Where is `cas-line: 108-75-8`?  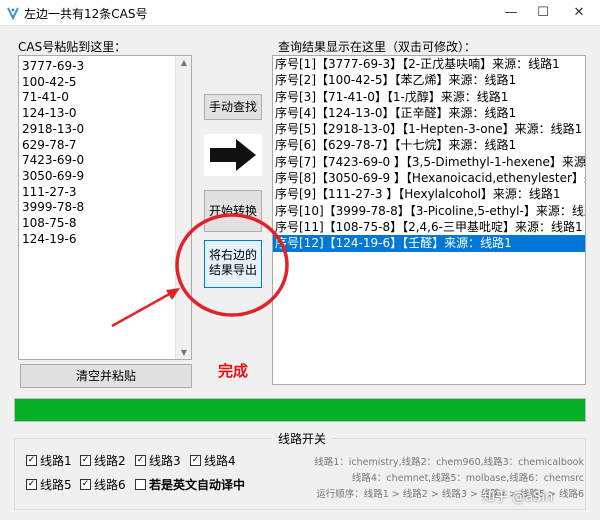 cas-line: 108-75-8 is located at coordinates (49, 223).